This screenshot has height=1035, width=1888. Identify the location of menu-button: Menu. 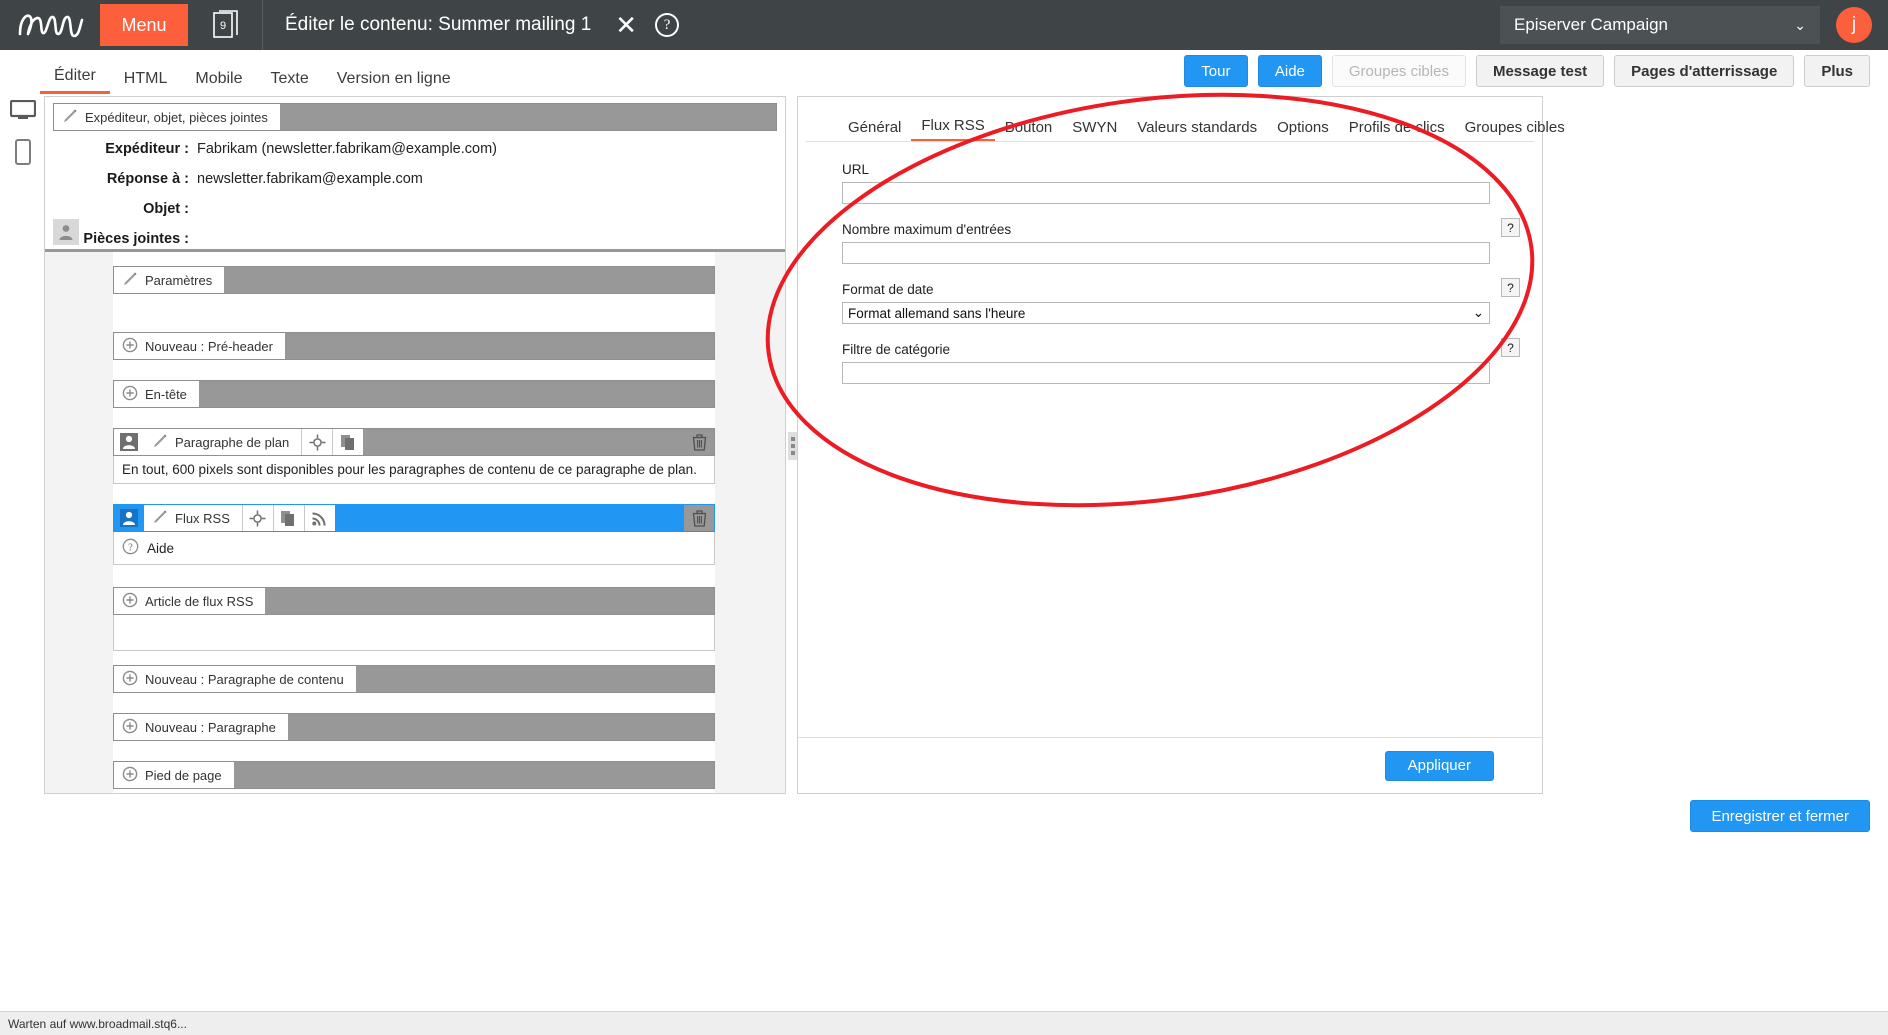
(144, 25).